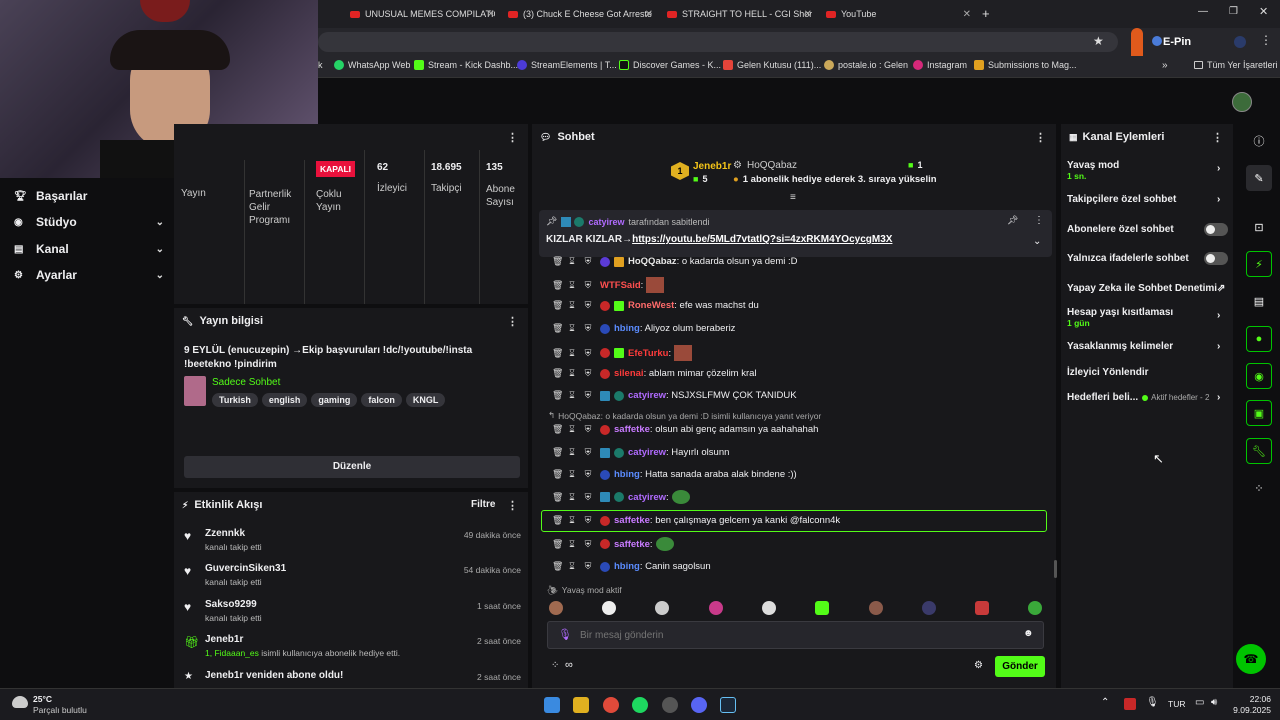  I want to click on clock-time: 22:06, so click(1252, 699).